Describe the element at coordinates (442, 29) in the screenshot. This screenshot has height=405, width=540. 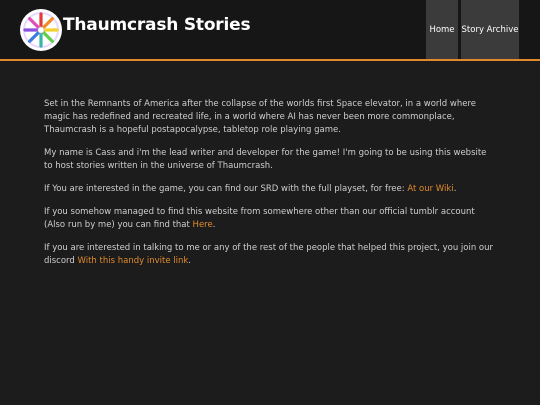
I see `nav-home-button: Home` at that location.